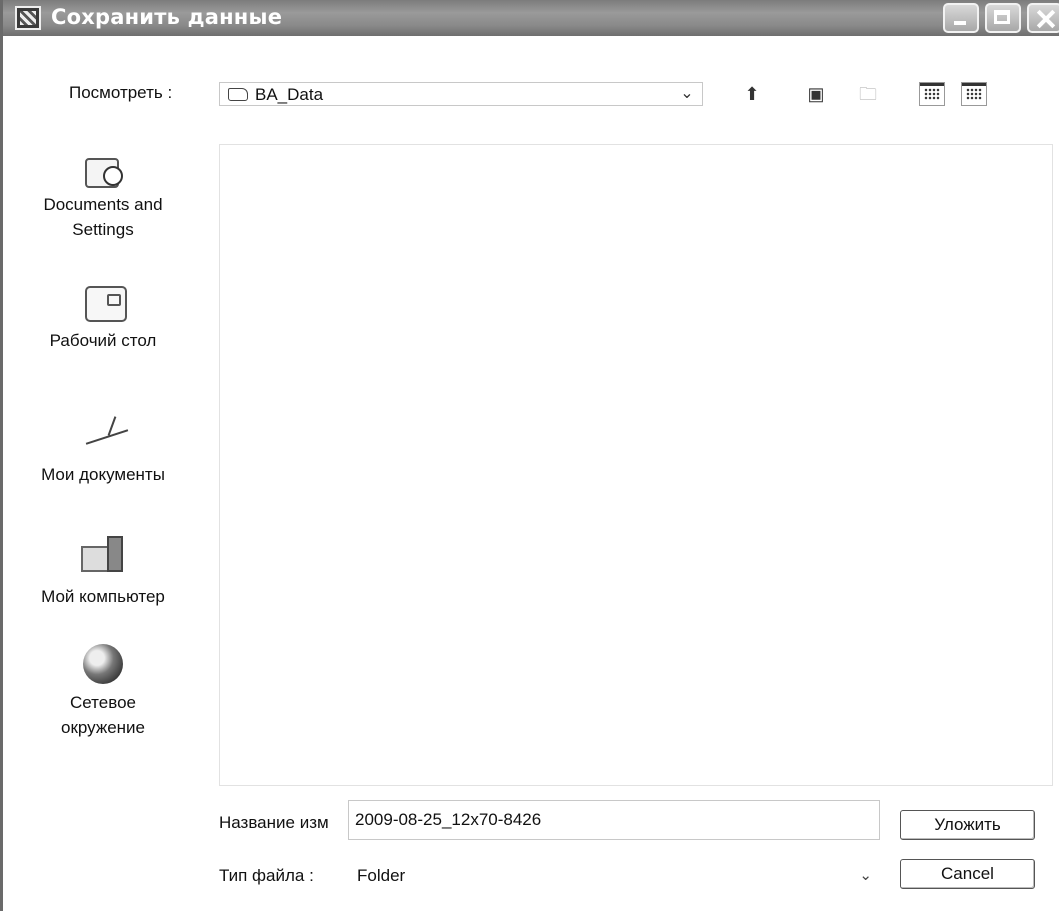 This screenshot has width=1059, height=911. Describe the element at coordinates (103, 664) in the screenshot. I see `network-icon` at that location.